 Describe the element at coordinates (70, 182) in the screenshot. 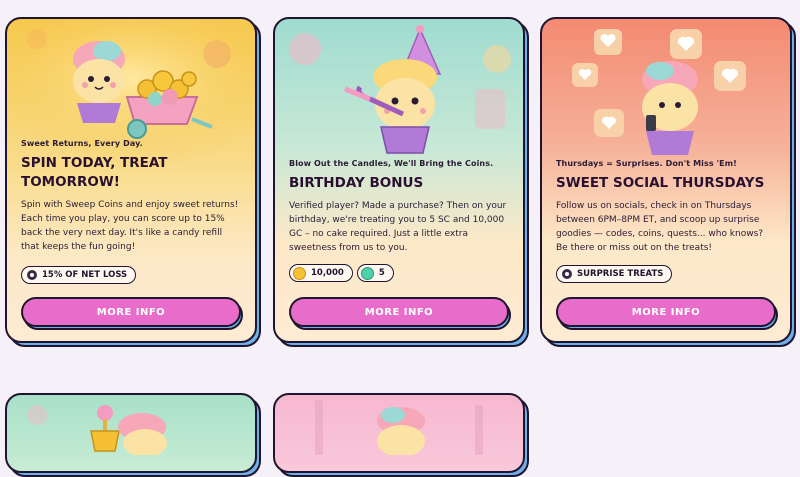

I see `promo-title-line2: TOMORROW!` at that location.